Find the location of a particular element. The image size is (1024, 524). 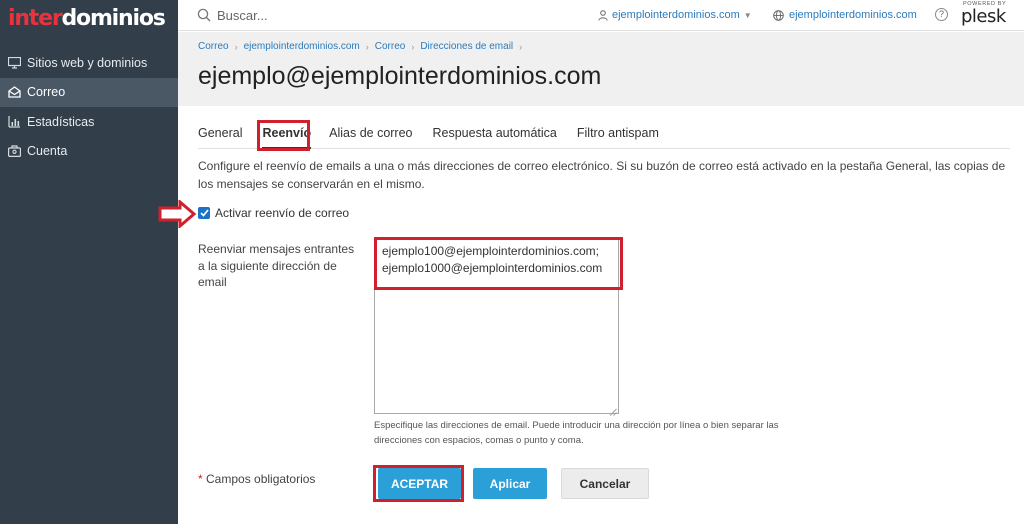

tab-general: General is located at coordinates (220, 136).